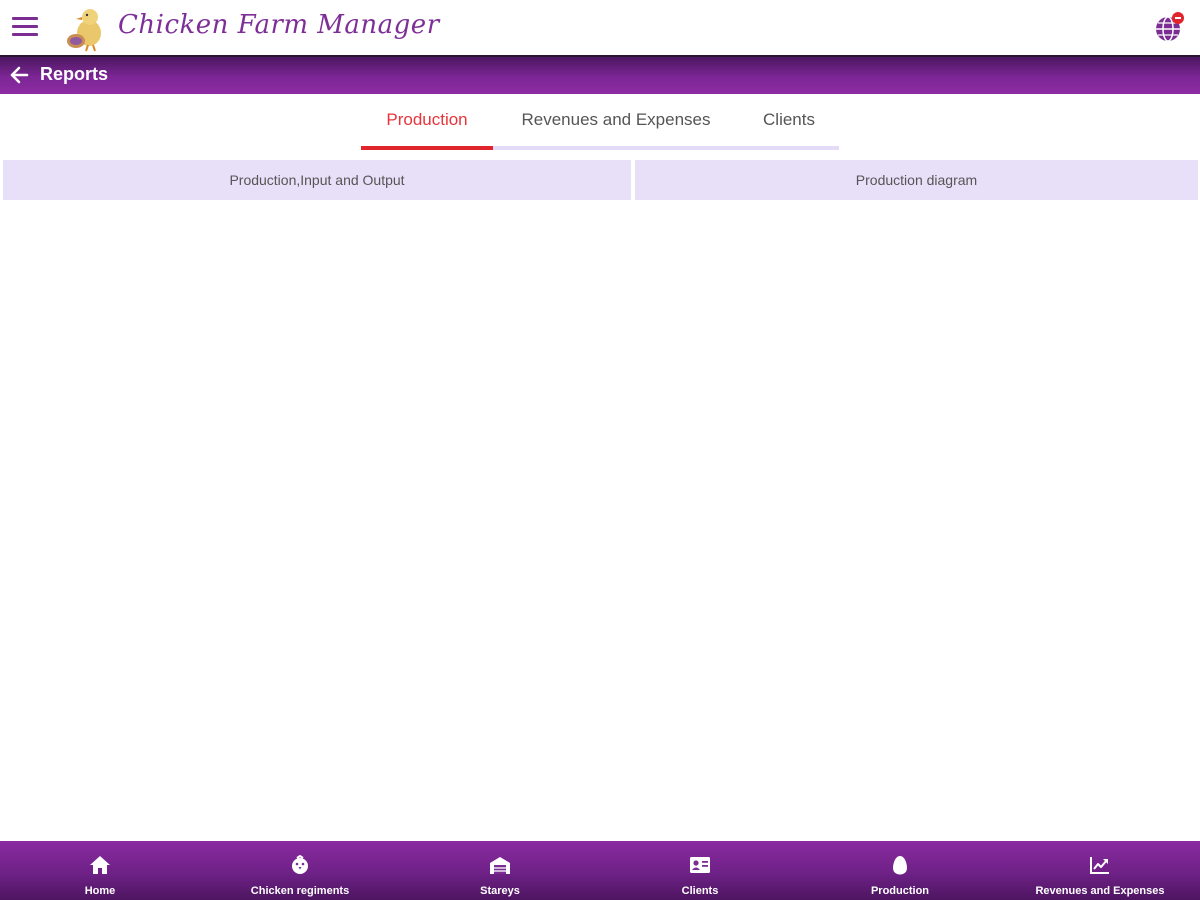 This screenshot has height=900, width=1200. Describe the element at coordinates (900, 891) in the screenshot. I see `nav-production-label: Production` at that location.